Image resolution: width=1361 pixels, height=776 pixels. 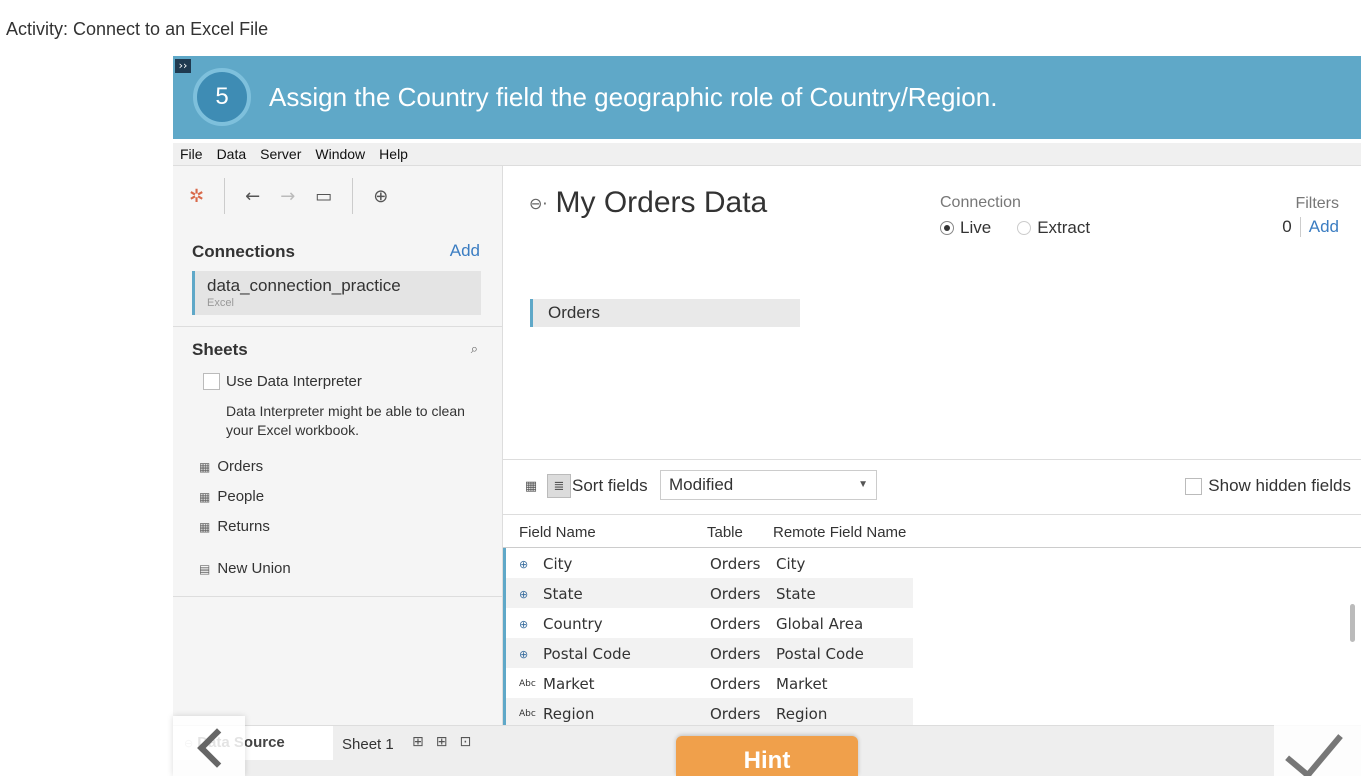 I want to click on sort-fields-label: Sort fields, so click(x=610, y=485).